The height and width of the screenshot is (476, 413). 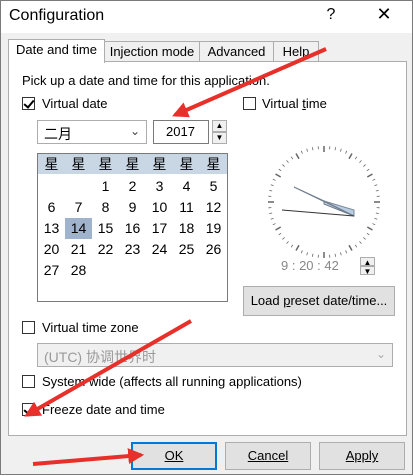 What do you see at coordinates (28, 409) in the screenshot?
I see `freeze-checkbox` at bounding box center [28, 409].